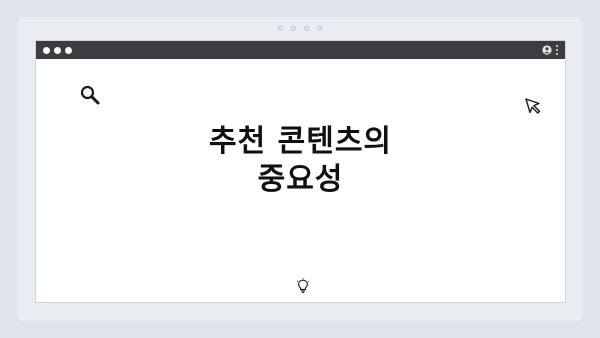  I want to click on user-avatar-icon, so click(547, 50).